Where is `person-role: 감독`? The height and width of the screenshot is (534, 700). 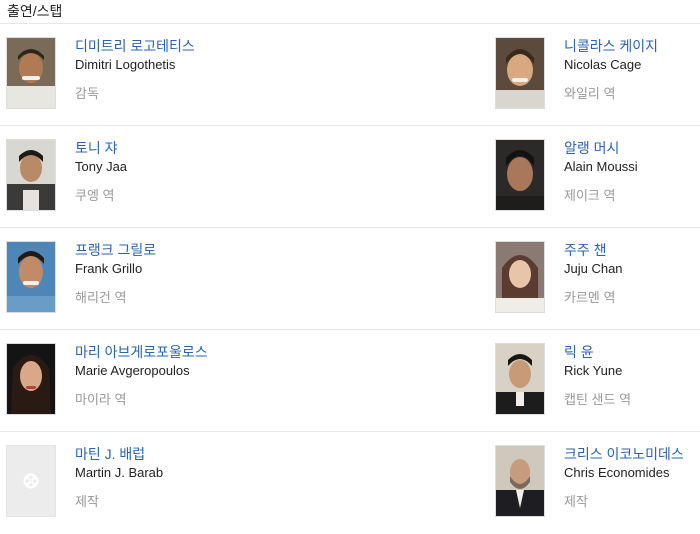 person-role: 감독 is located at coordinates (87, 93).